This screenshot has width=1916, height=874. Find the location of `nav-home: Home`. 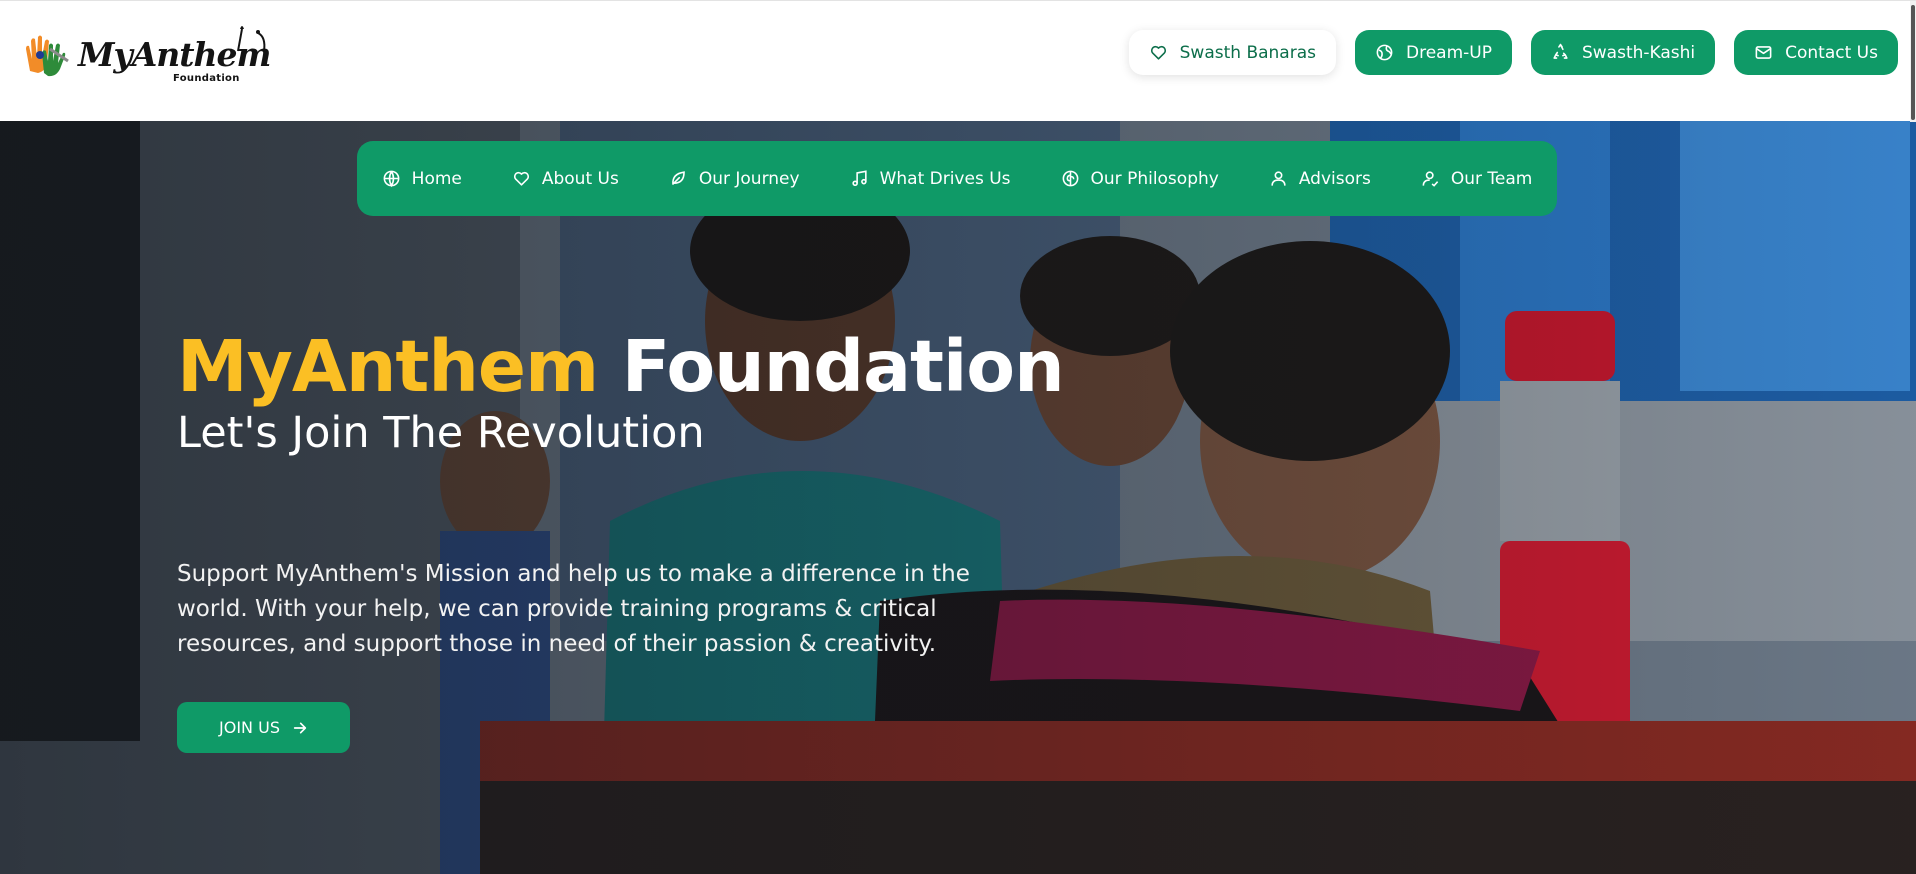

nav-home: Home is located at coordinates (422, 179).